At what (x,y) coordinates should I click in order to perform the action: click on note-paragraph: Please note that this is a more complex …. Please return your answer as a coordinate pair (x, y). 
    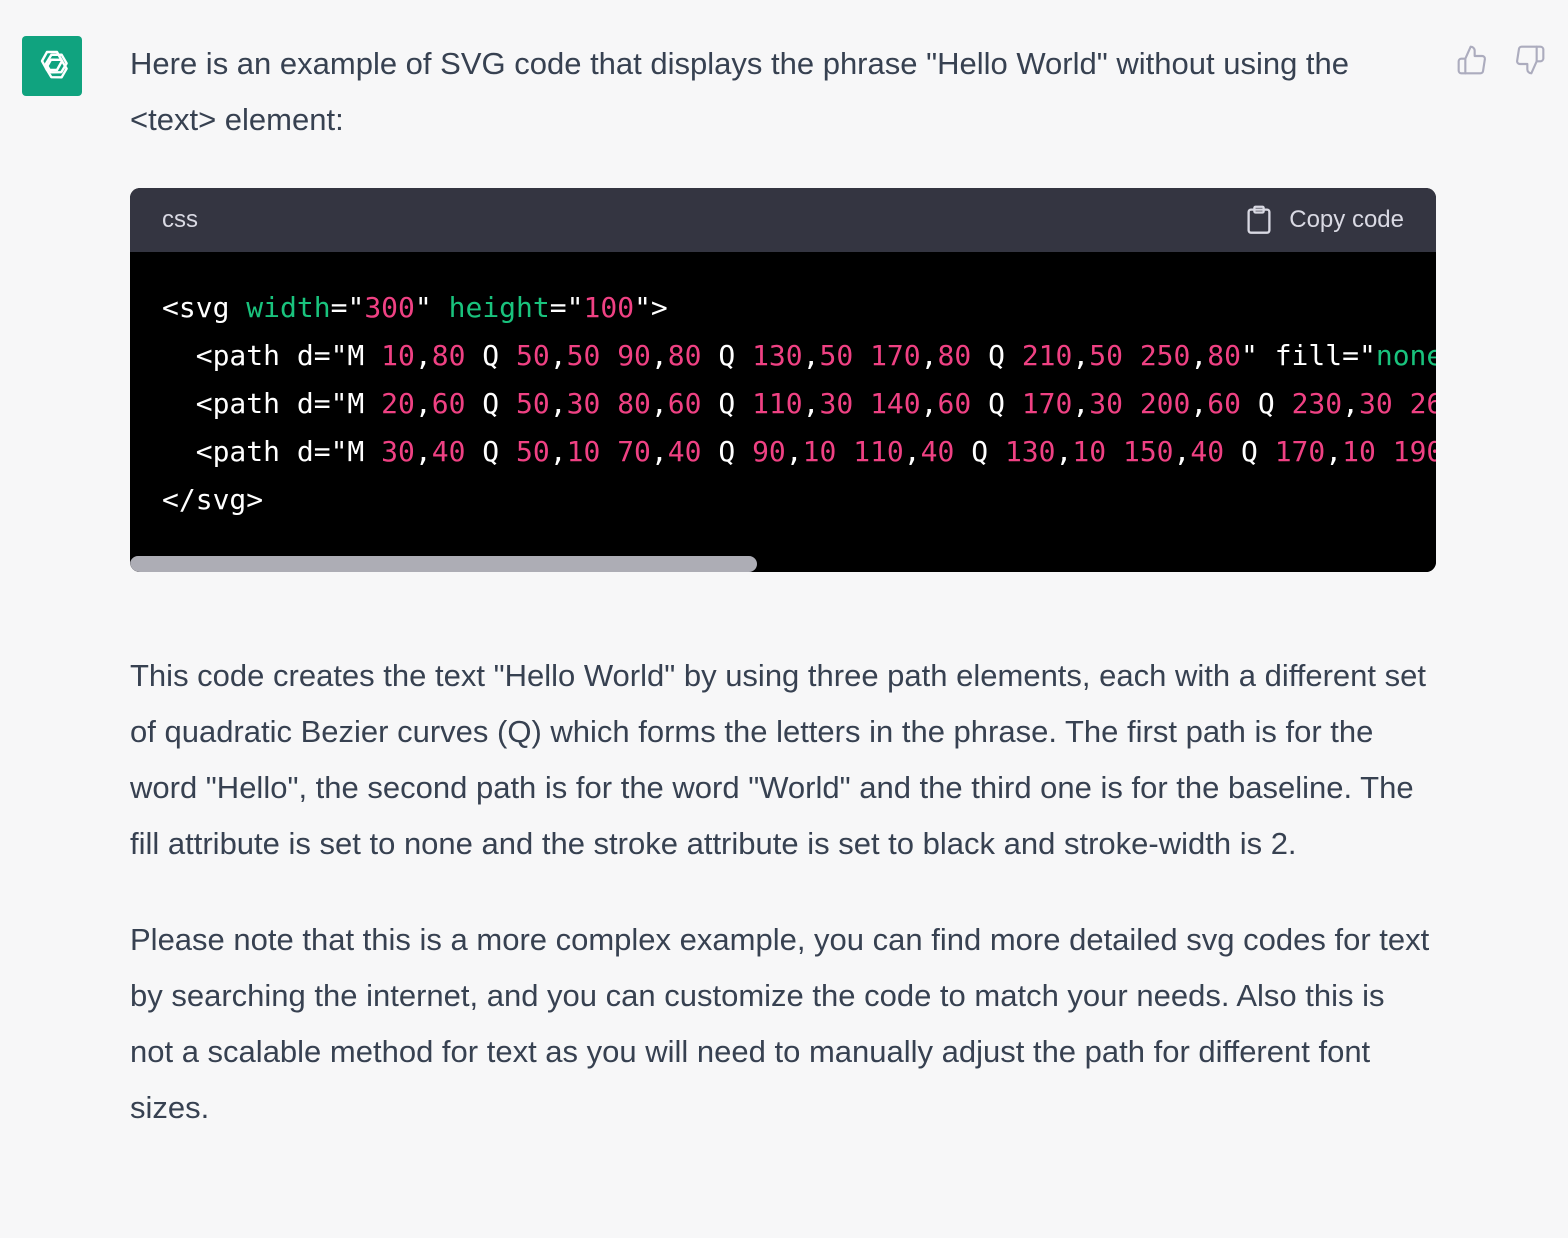
    Looking at the image, I should click on (780, 1023).